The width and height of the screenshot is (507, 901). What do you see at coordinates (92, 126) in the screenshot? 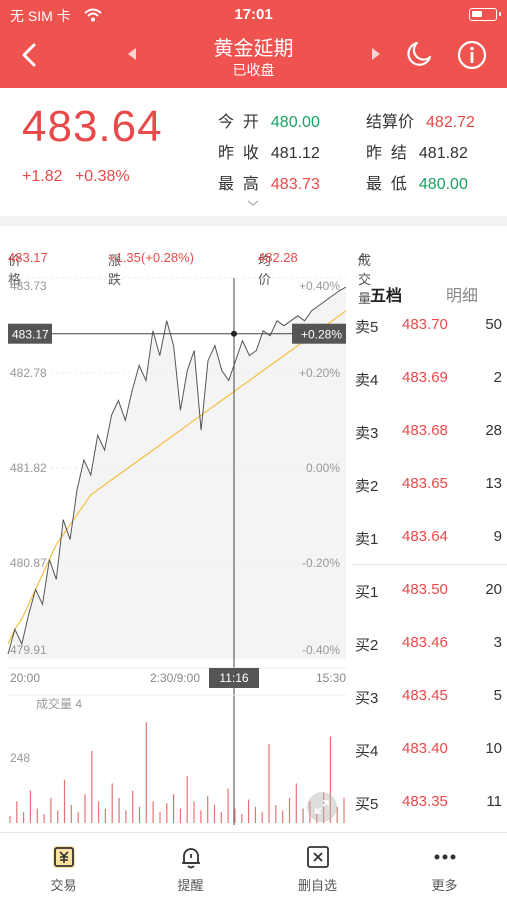
I see `last-price: 483.64` at bounding box center [92, 126].